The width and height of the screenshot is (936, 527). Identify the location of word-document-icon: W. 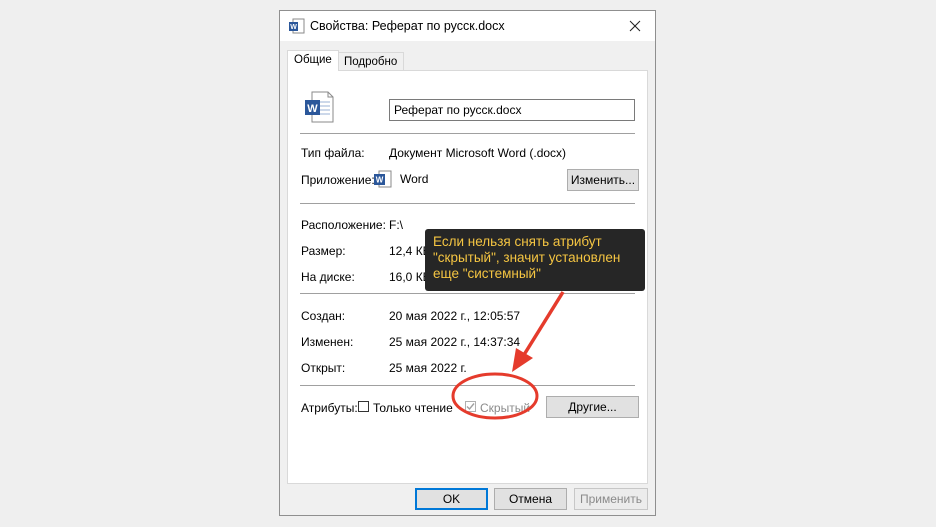
(297, 27).